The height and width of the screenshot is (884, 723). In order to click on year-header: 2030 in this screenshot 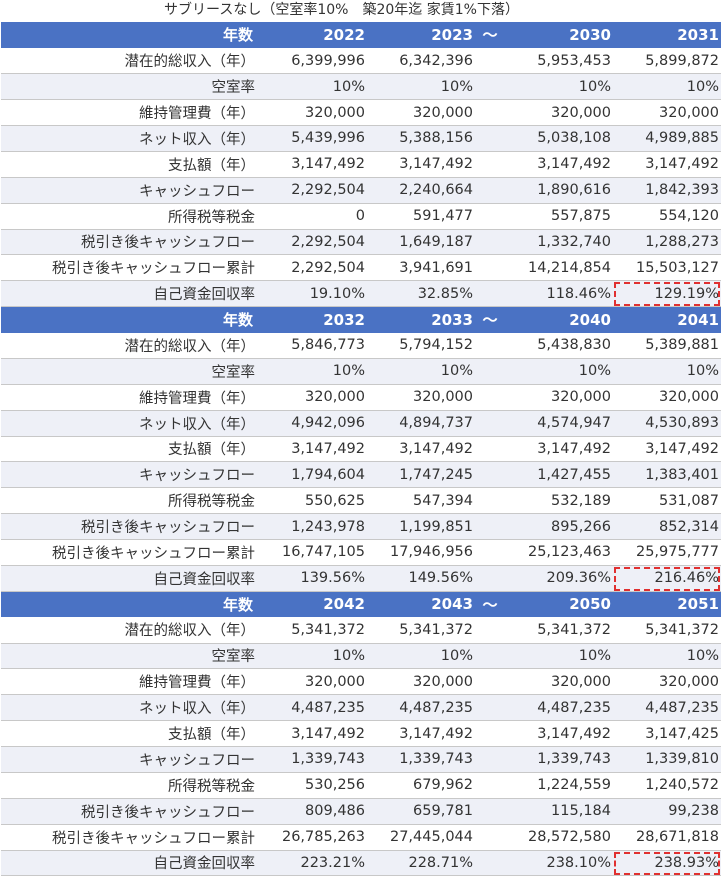, I will do `click(559, 35)`.